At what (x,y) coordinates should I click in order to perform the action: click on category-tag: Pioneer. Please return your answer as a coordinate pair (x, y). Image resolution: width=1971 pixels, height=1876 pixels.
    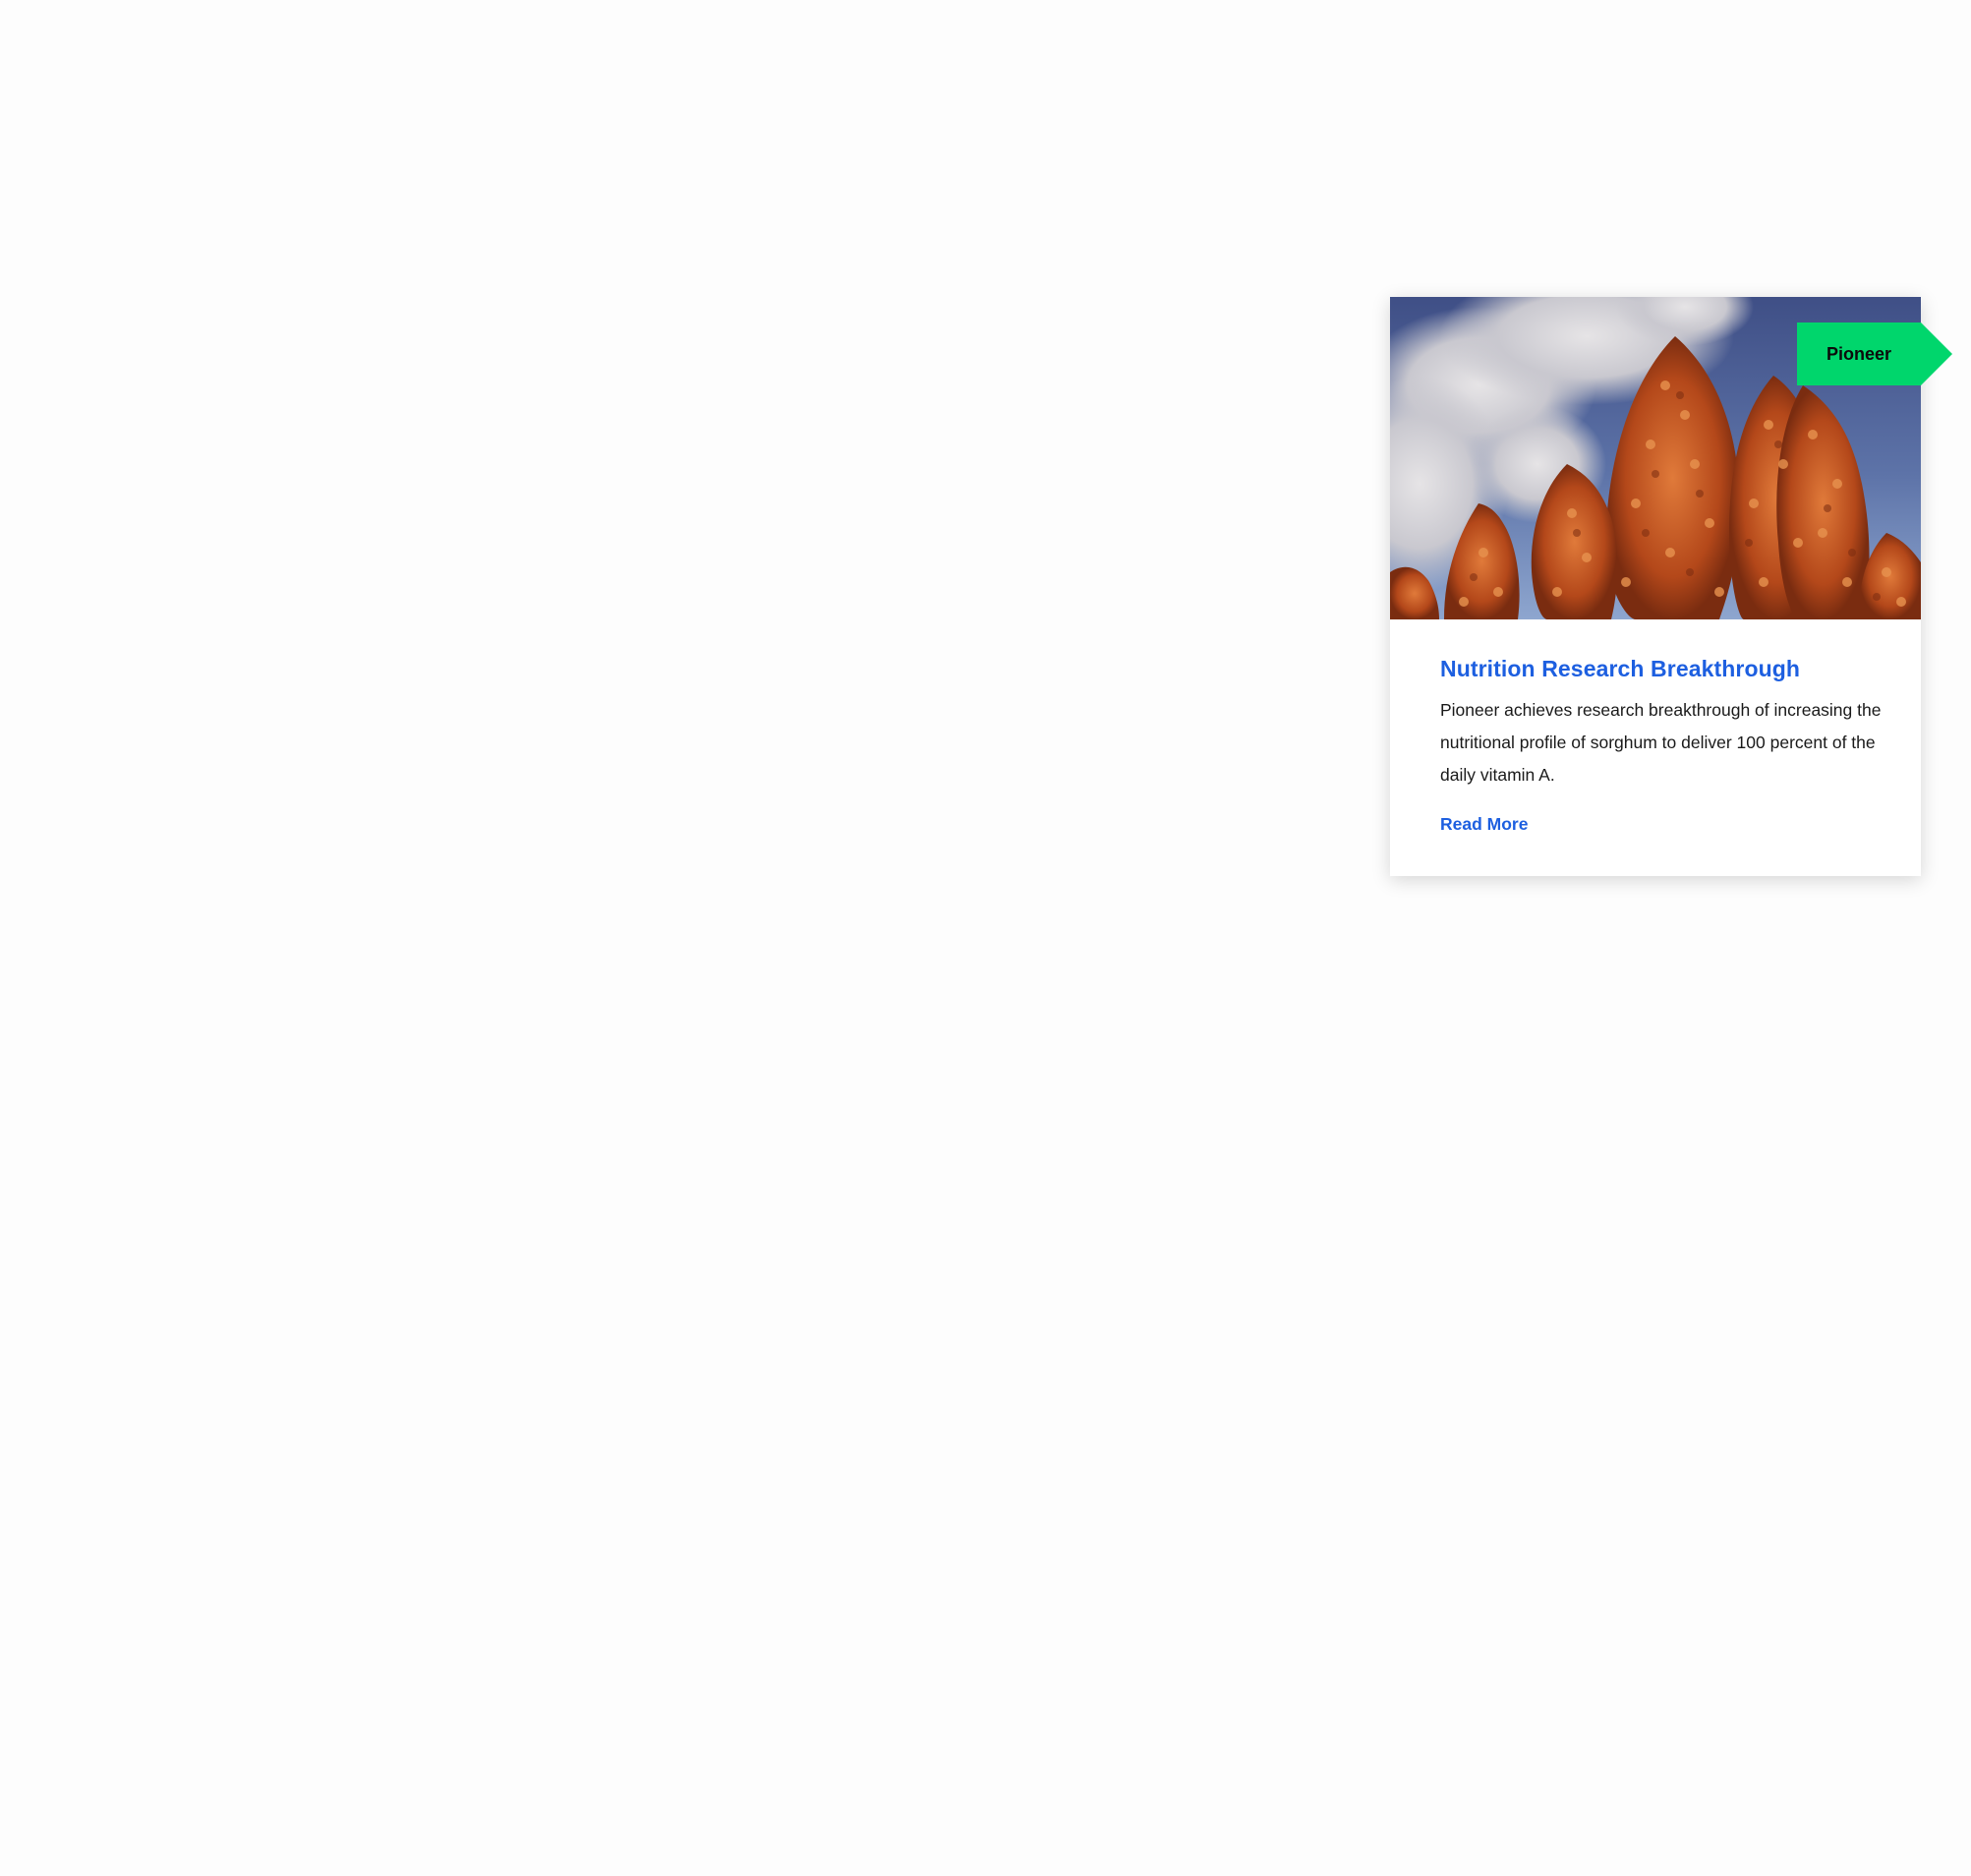
    Looking at the image, I should click on (1875, 353).